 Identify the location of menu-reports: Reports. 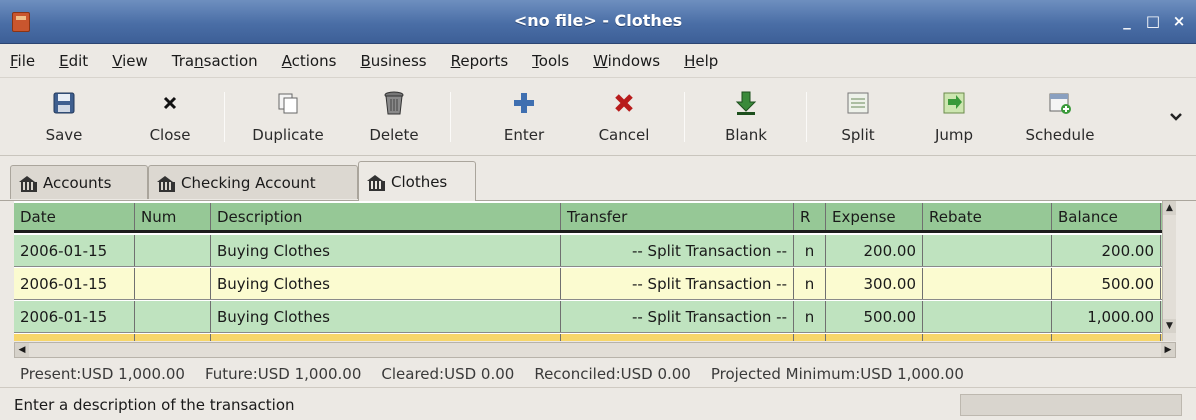
(480, 61).